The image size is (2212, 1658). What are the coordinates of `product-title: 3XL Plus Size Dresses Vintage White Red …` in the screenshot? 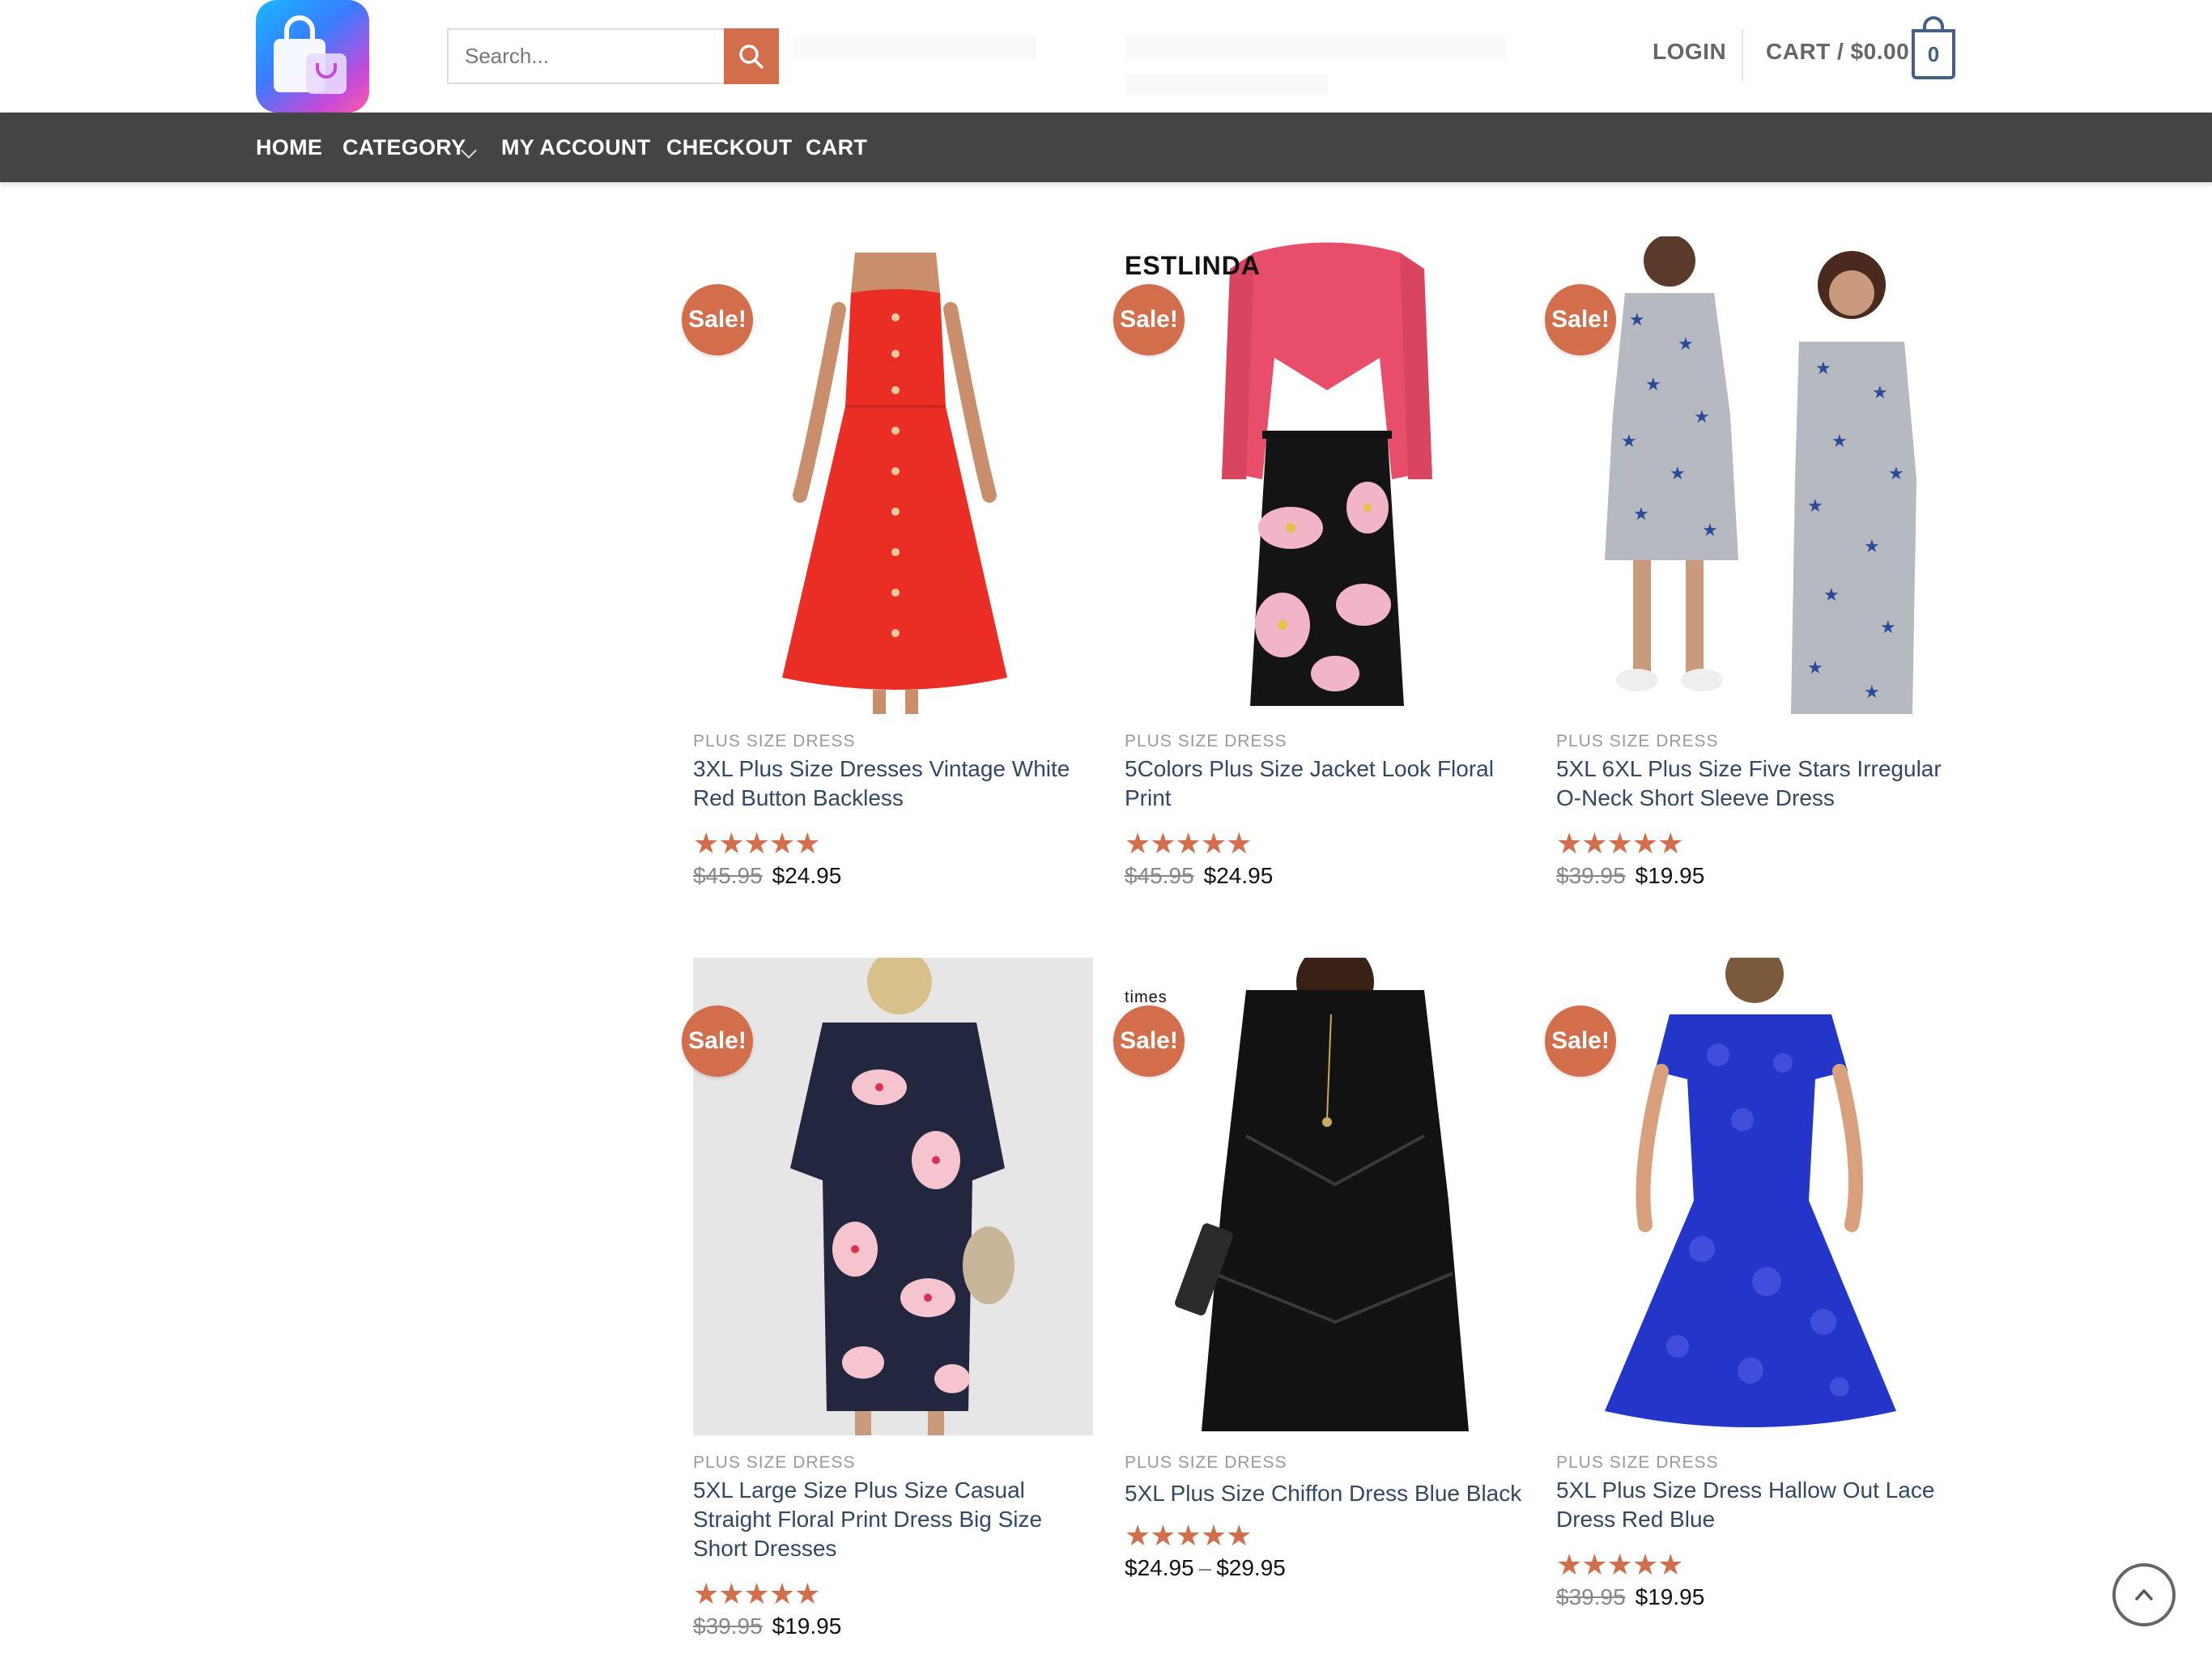 It's located at (893, 784).